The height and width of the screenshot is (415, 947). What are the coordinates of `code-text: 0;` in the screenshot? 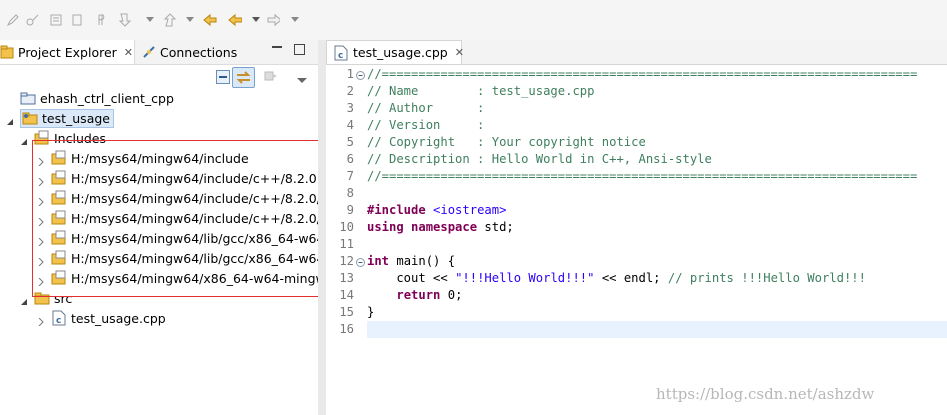 It's located at (451, 295).